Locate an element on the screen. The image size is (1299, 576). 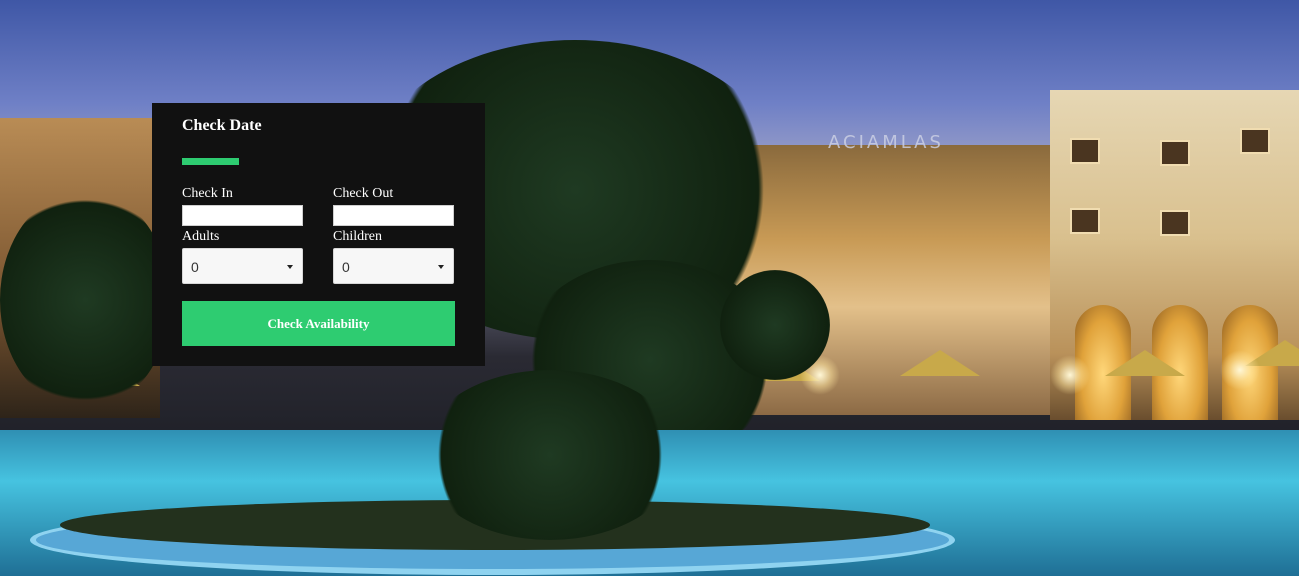
check-in-input is located at coordinates (242, 215).